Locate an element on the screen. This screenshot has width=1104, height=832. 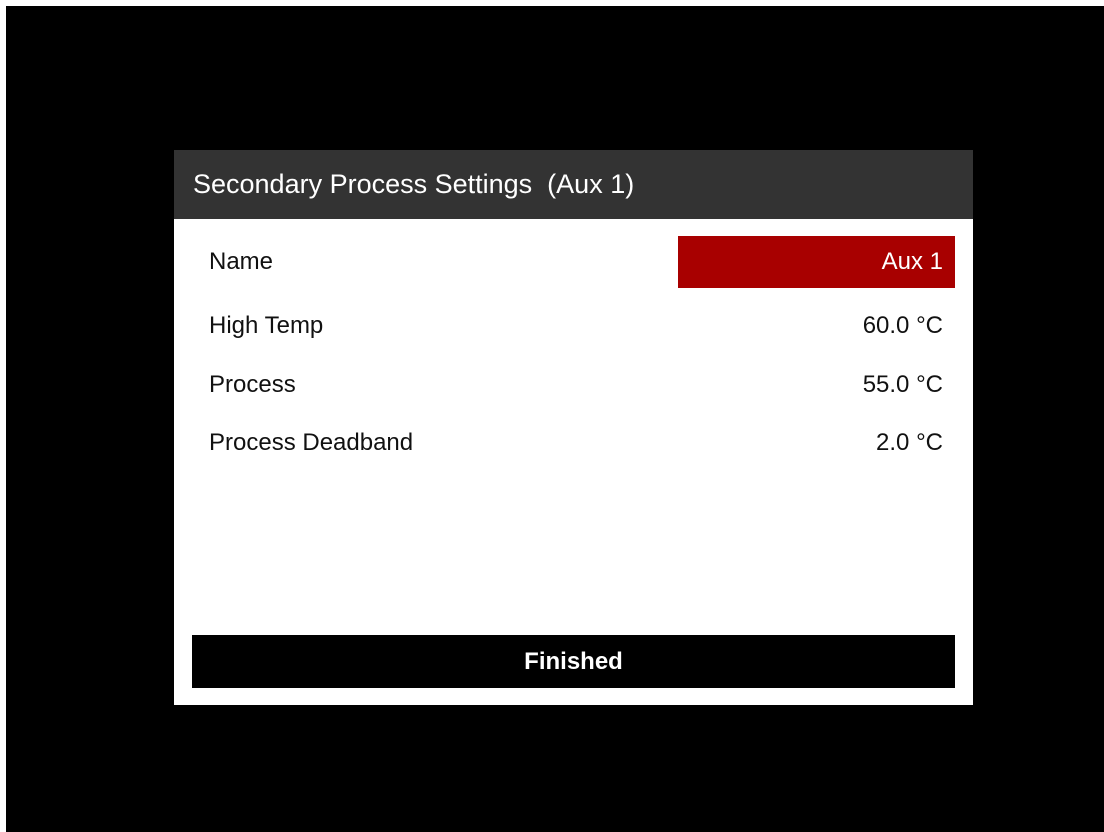
high-temp-value: 60.0 °C is located at coordinates (909, 326).